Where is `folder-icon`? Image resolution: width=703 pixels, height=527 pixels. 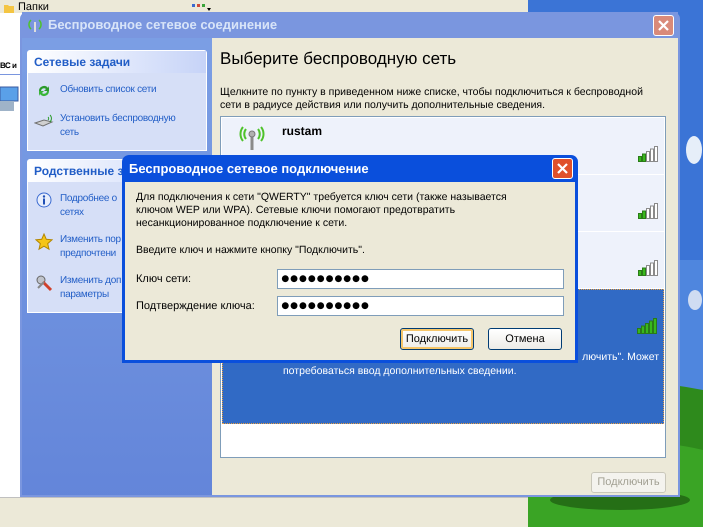 folder-icon is located at coordinates (9, 8).